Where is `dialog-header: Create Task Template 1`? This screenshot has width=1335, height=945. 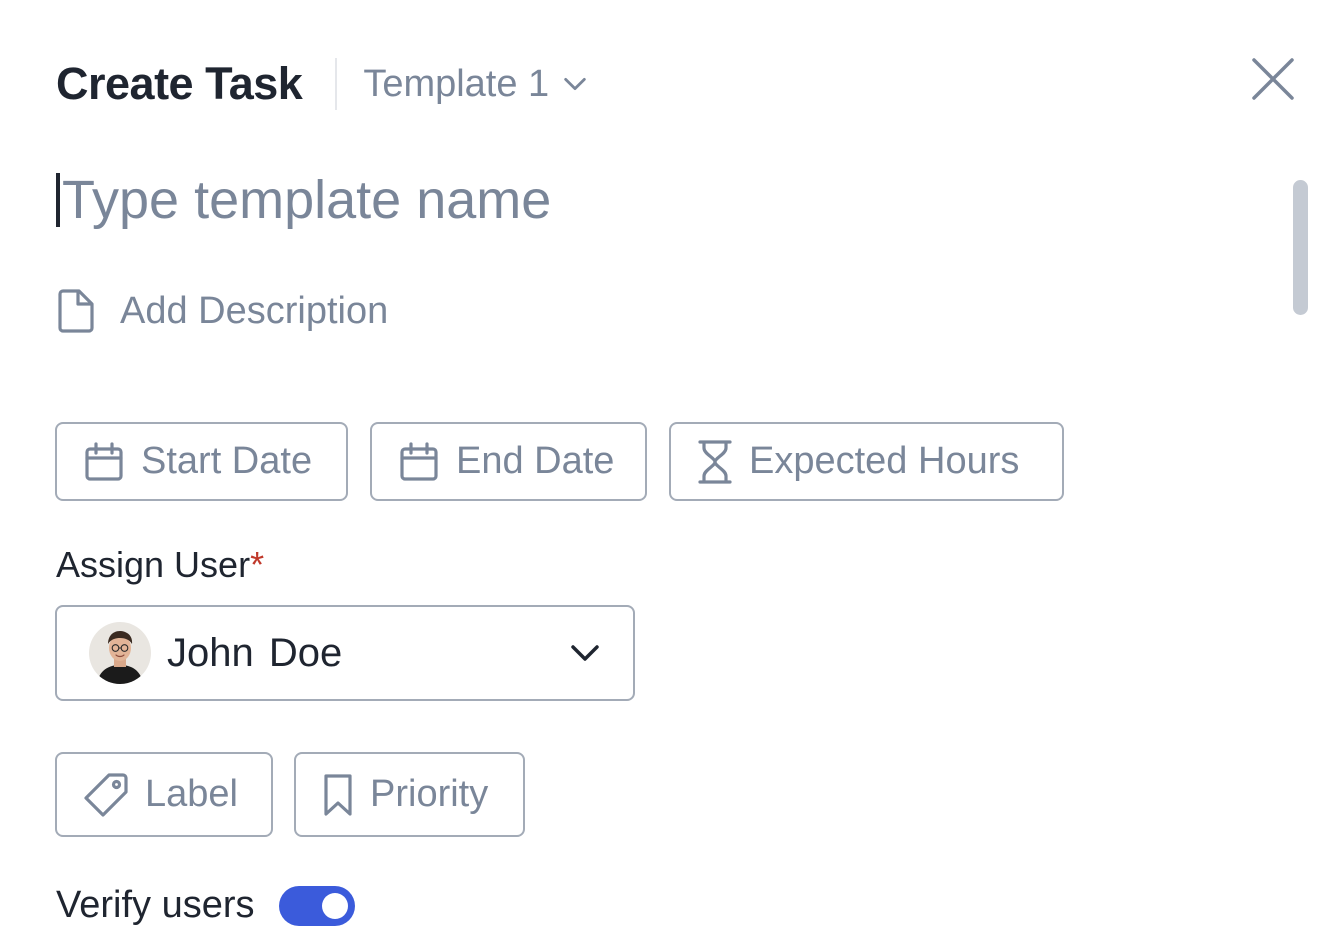 dialog-header: Create Task Template 1 is located at coordinates (322, 84).